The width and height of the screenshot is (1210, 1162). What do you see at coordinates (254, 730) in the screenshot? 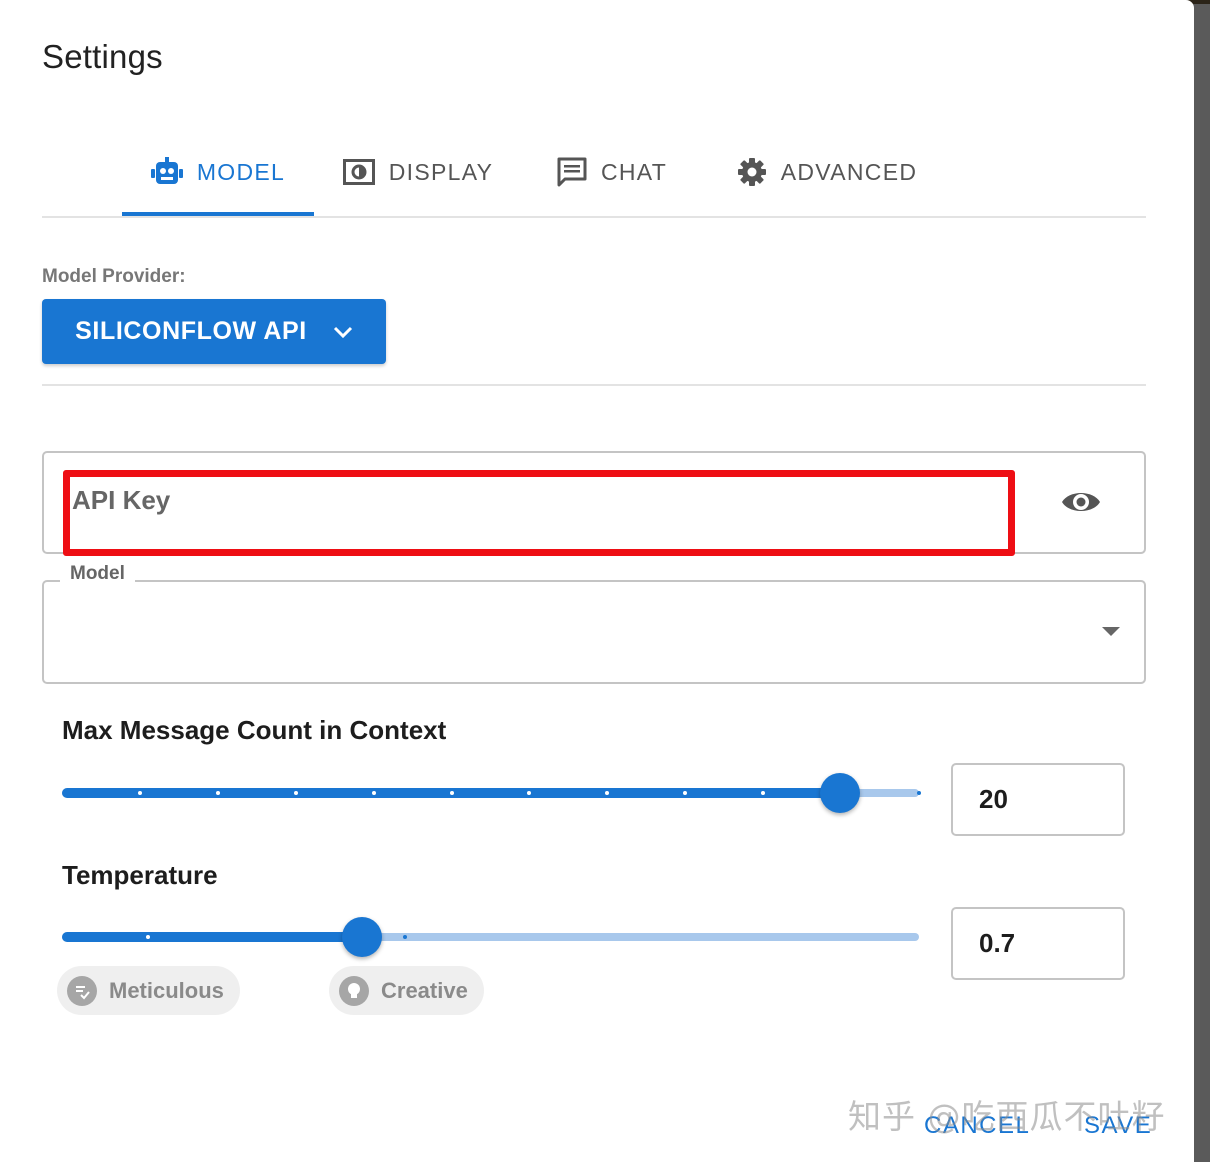
I see `max-message-count-title: Max Message Count in Context` at bounding box center [254, 730].